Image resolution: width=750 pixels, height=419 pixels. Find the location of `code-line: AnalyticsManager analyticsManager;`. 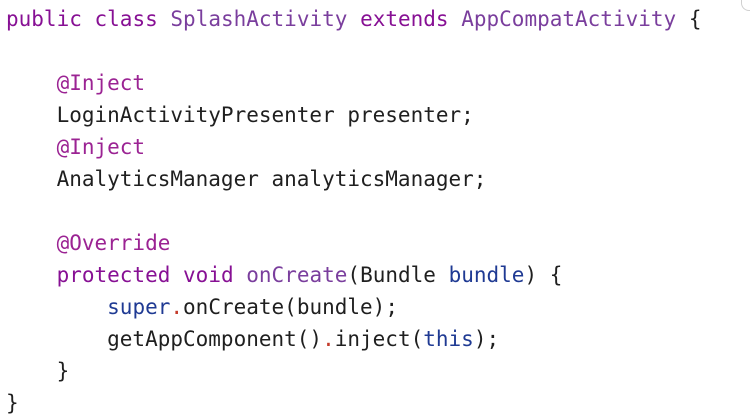

code-line: AnalyticsManager analyticsManager; is located at coordinates (246, 179).